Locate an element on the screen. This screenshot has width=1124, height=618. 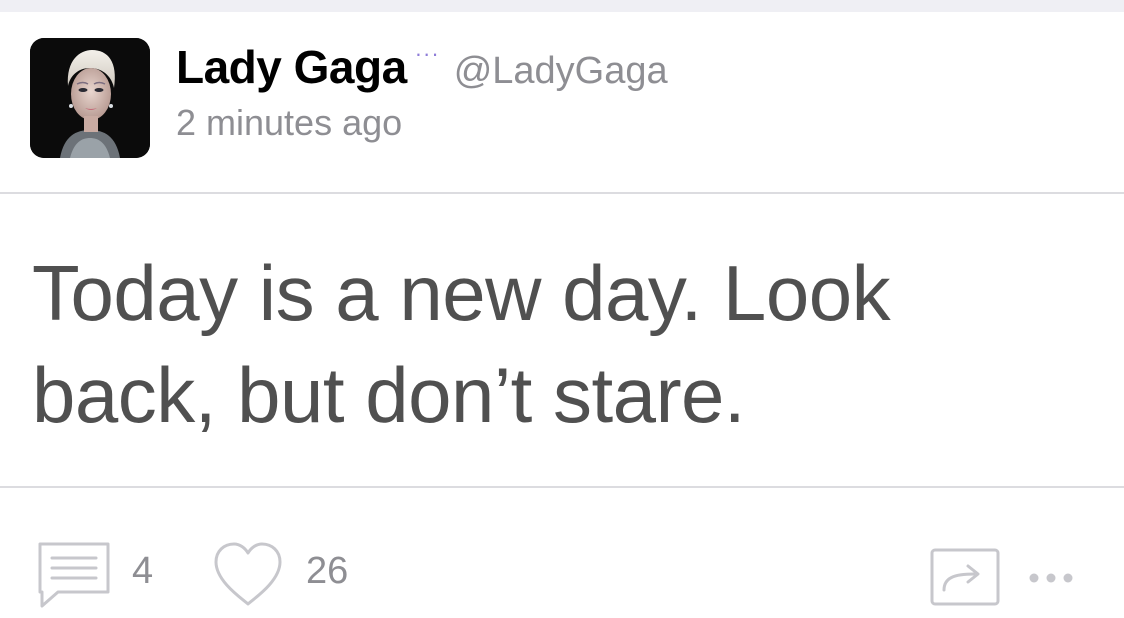
author-row: Lady Gaga ··· @LadyGaga is located at coordinates (422, 70).